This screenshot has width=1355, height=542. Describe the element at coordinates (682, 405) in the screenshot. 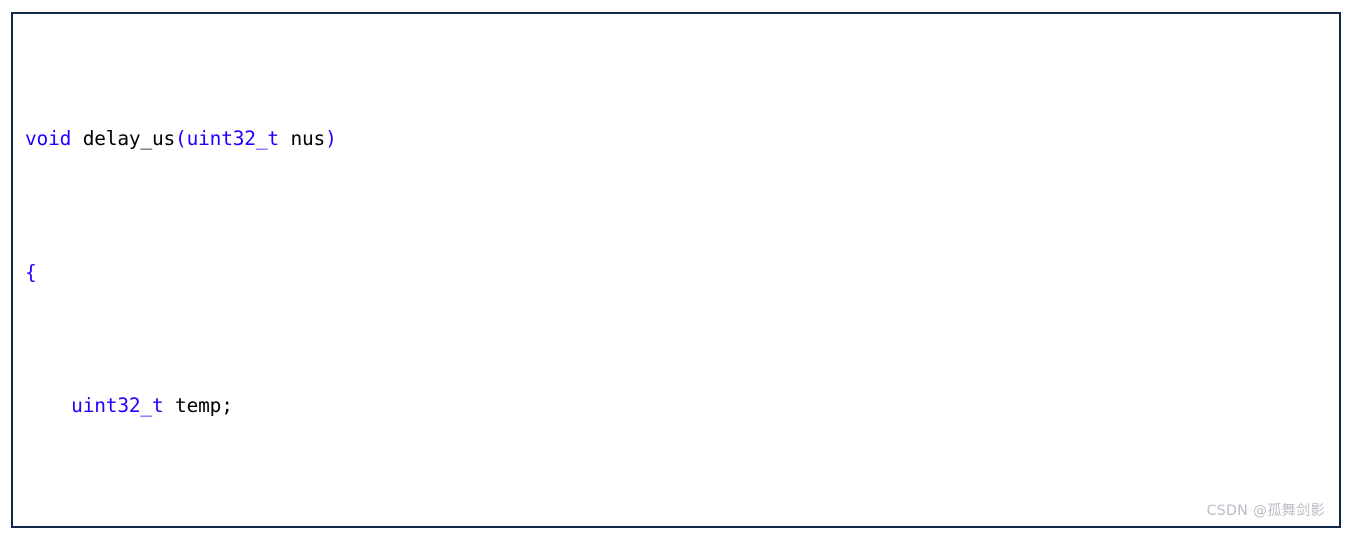

I see `code-line-3: uint32_t temp;` at that location.